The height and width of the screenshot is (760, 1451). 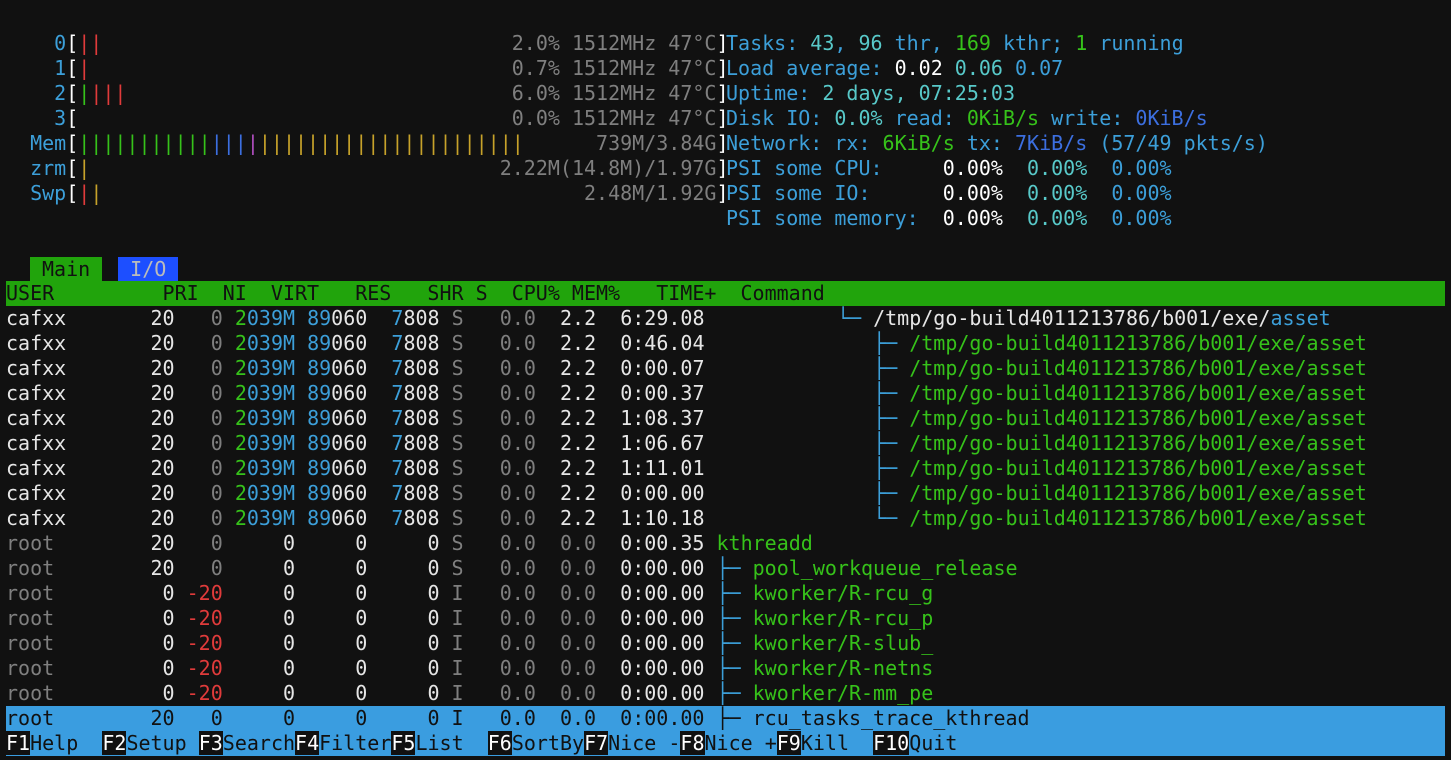 What do you see at coordinates (148, 269) in the screenshot?
I see `tab-io: I/O` at bounding box center [148, 269].